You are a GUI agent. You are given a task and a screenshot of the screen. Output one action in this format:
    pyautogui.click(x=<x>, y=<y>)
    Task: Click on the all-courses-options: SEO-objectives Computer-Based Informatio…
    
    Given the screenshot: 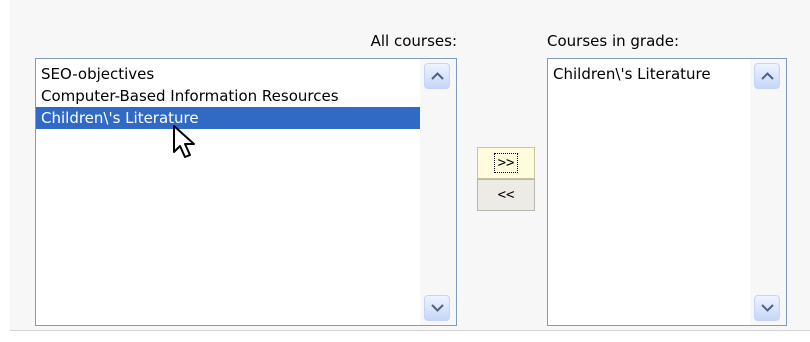 What is the action you would take?
    pyautogui.click(x=228, y=96)
    